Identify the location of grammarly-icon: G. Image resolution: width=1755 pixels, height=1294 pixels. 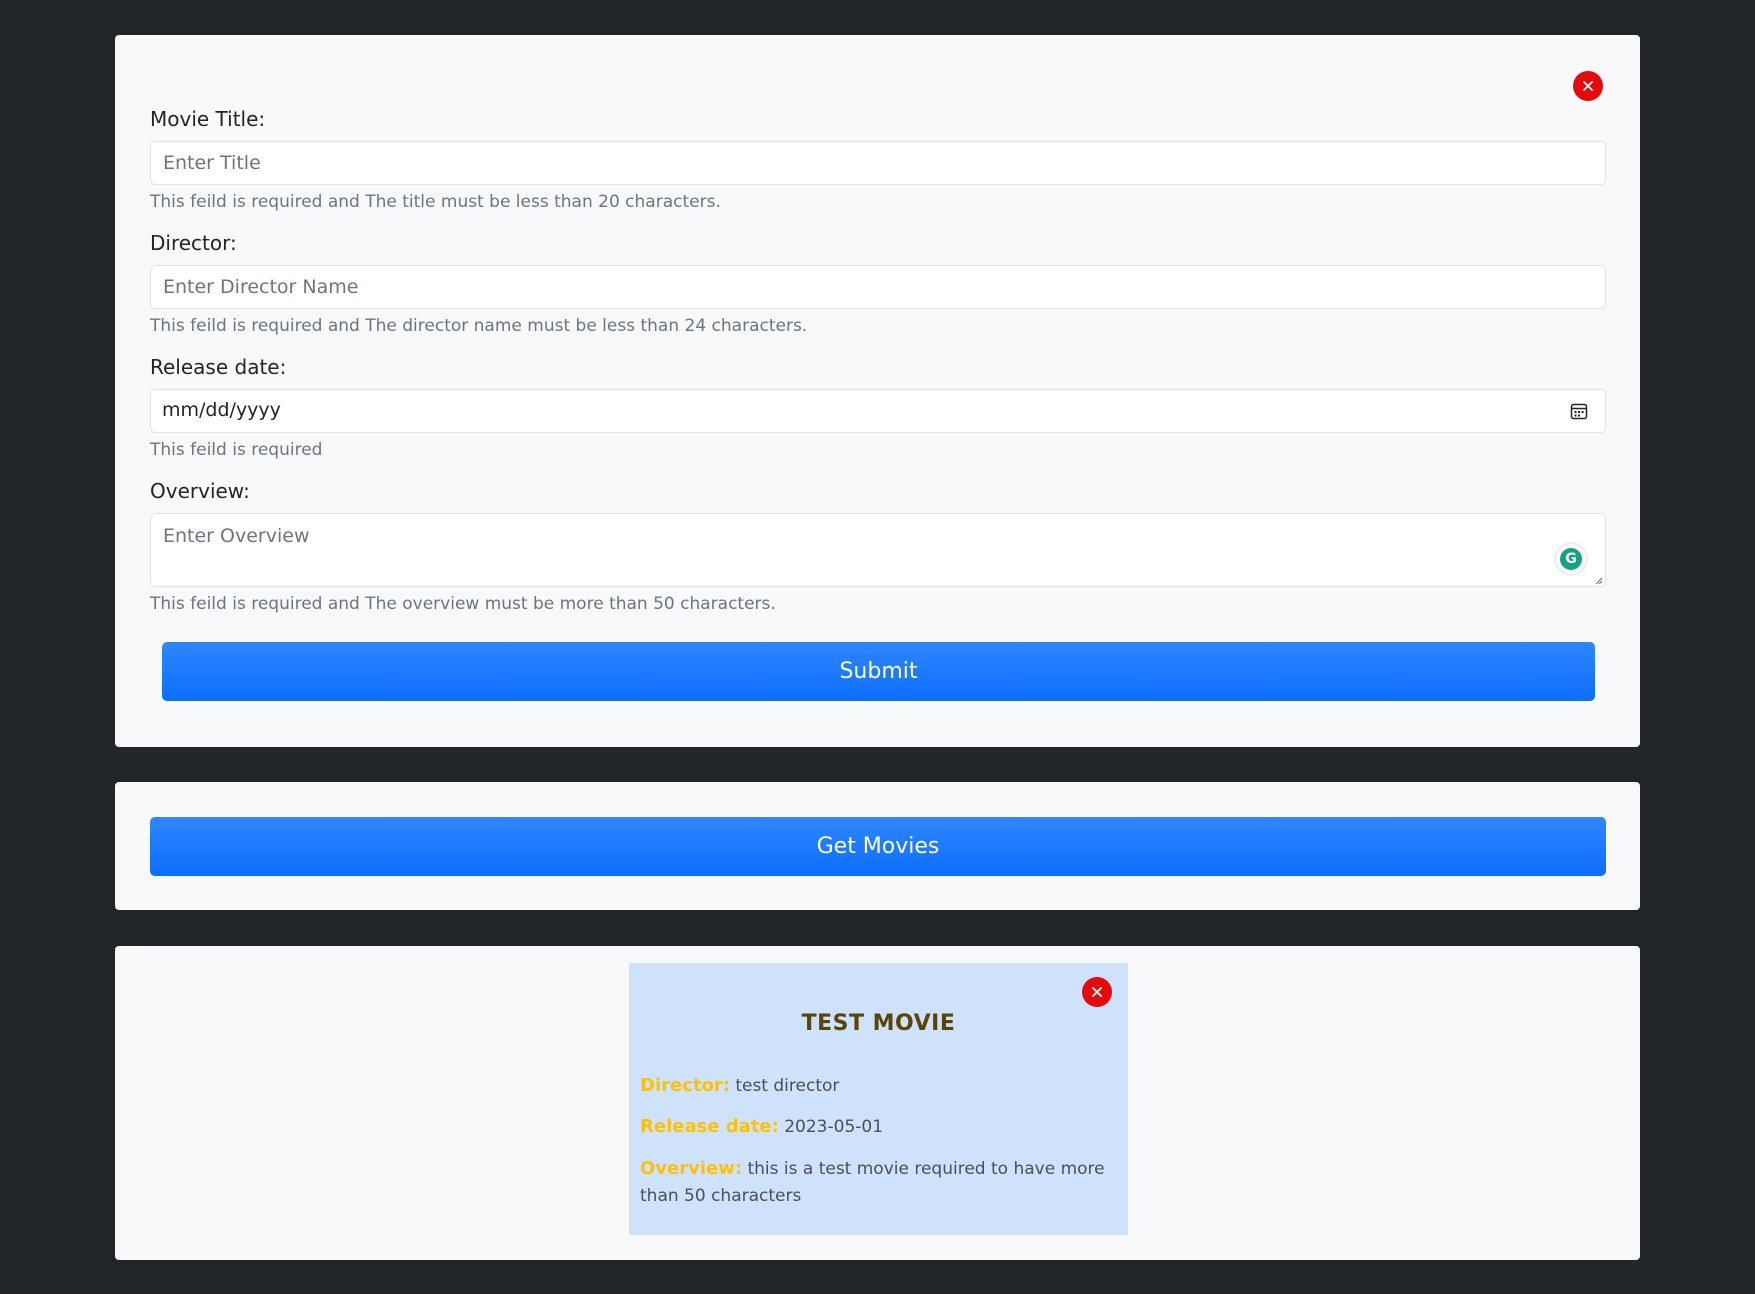
(1571, 559).